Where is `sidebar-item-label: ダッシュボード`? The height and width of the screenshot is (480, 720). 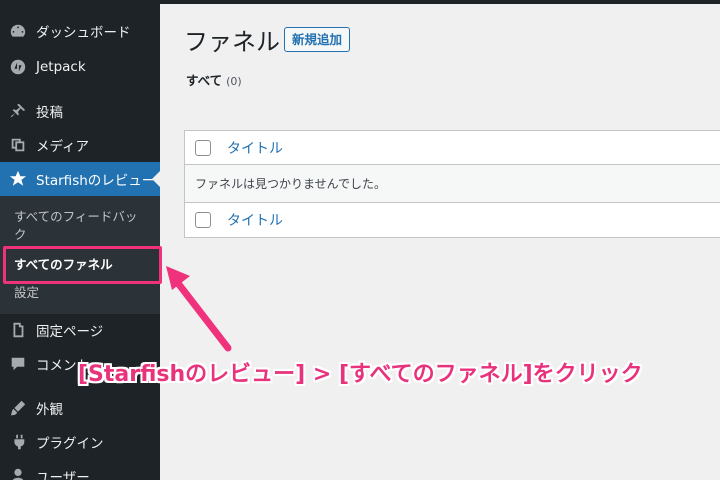
sidebar-item-label: ダッシュボード is located at coordinates (83, 33).